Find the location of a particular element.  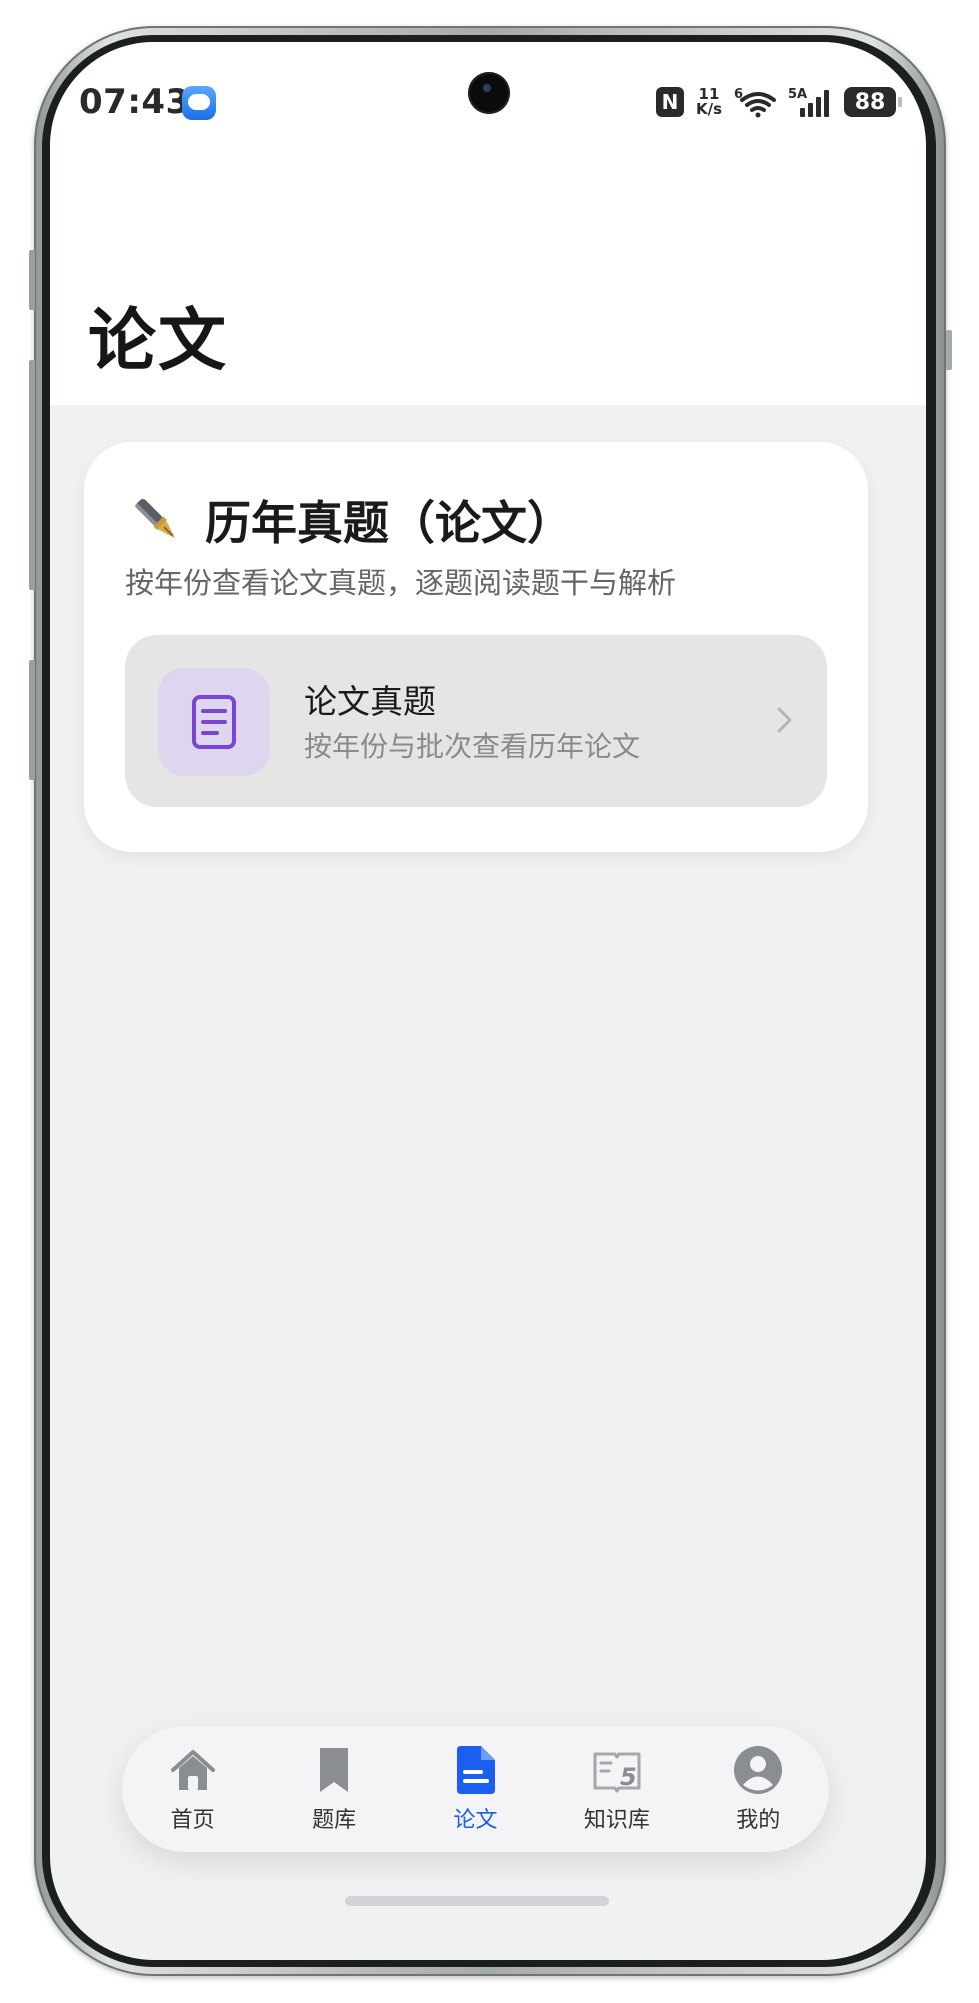

network-speed: 11 K/s is located at coordinates (709, 102).